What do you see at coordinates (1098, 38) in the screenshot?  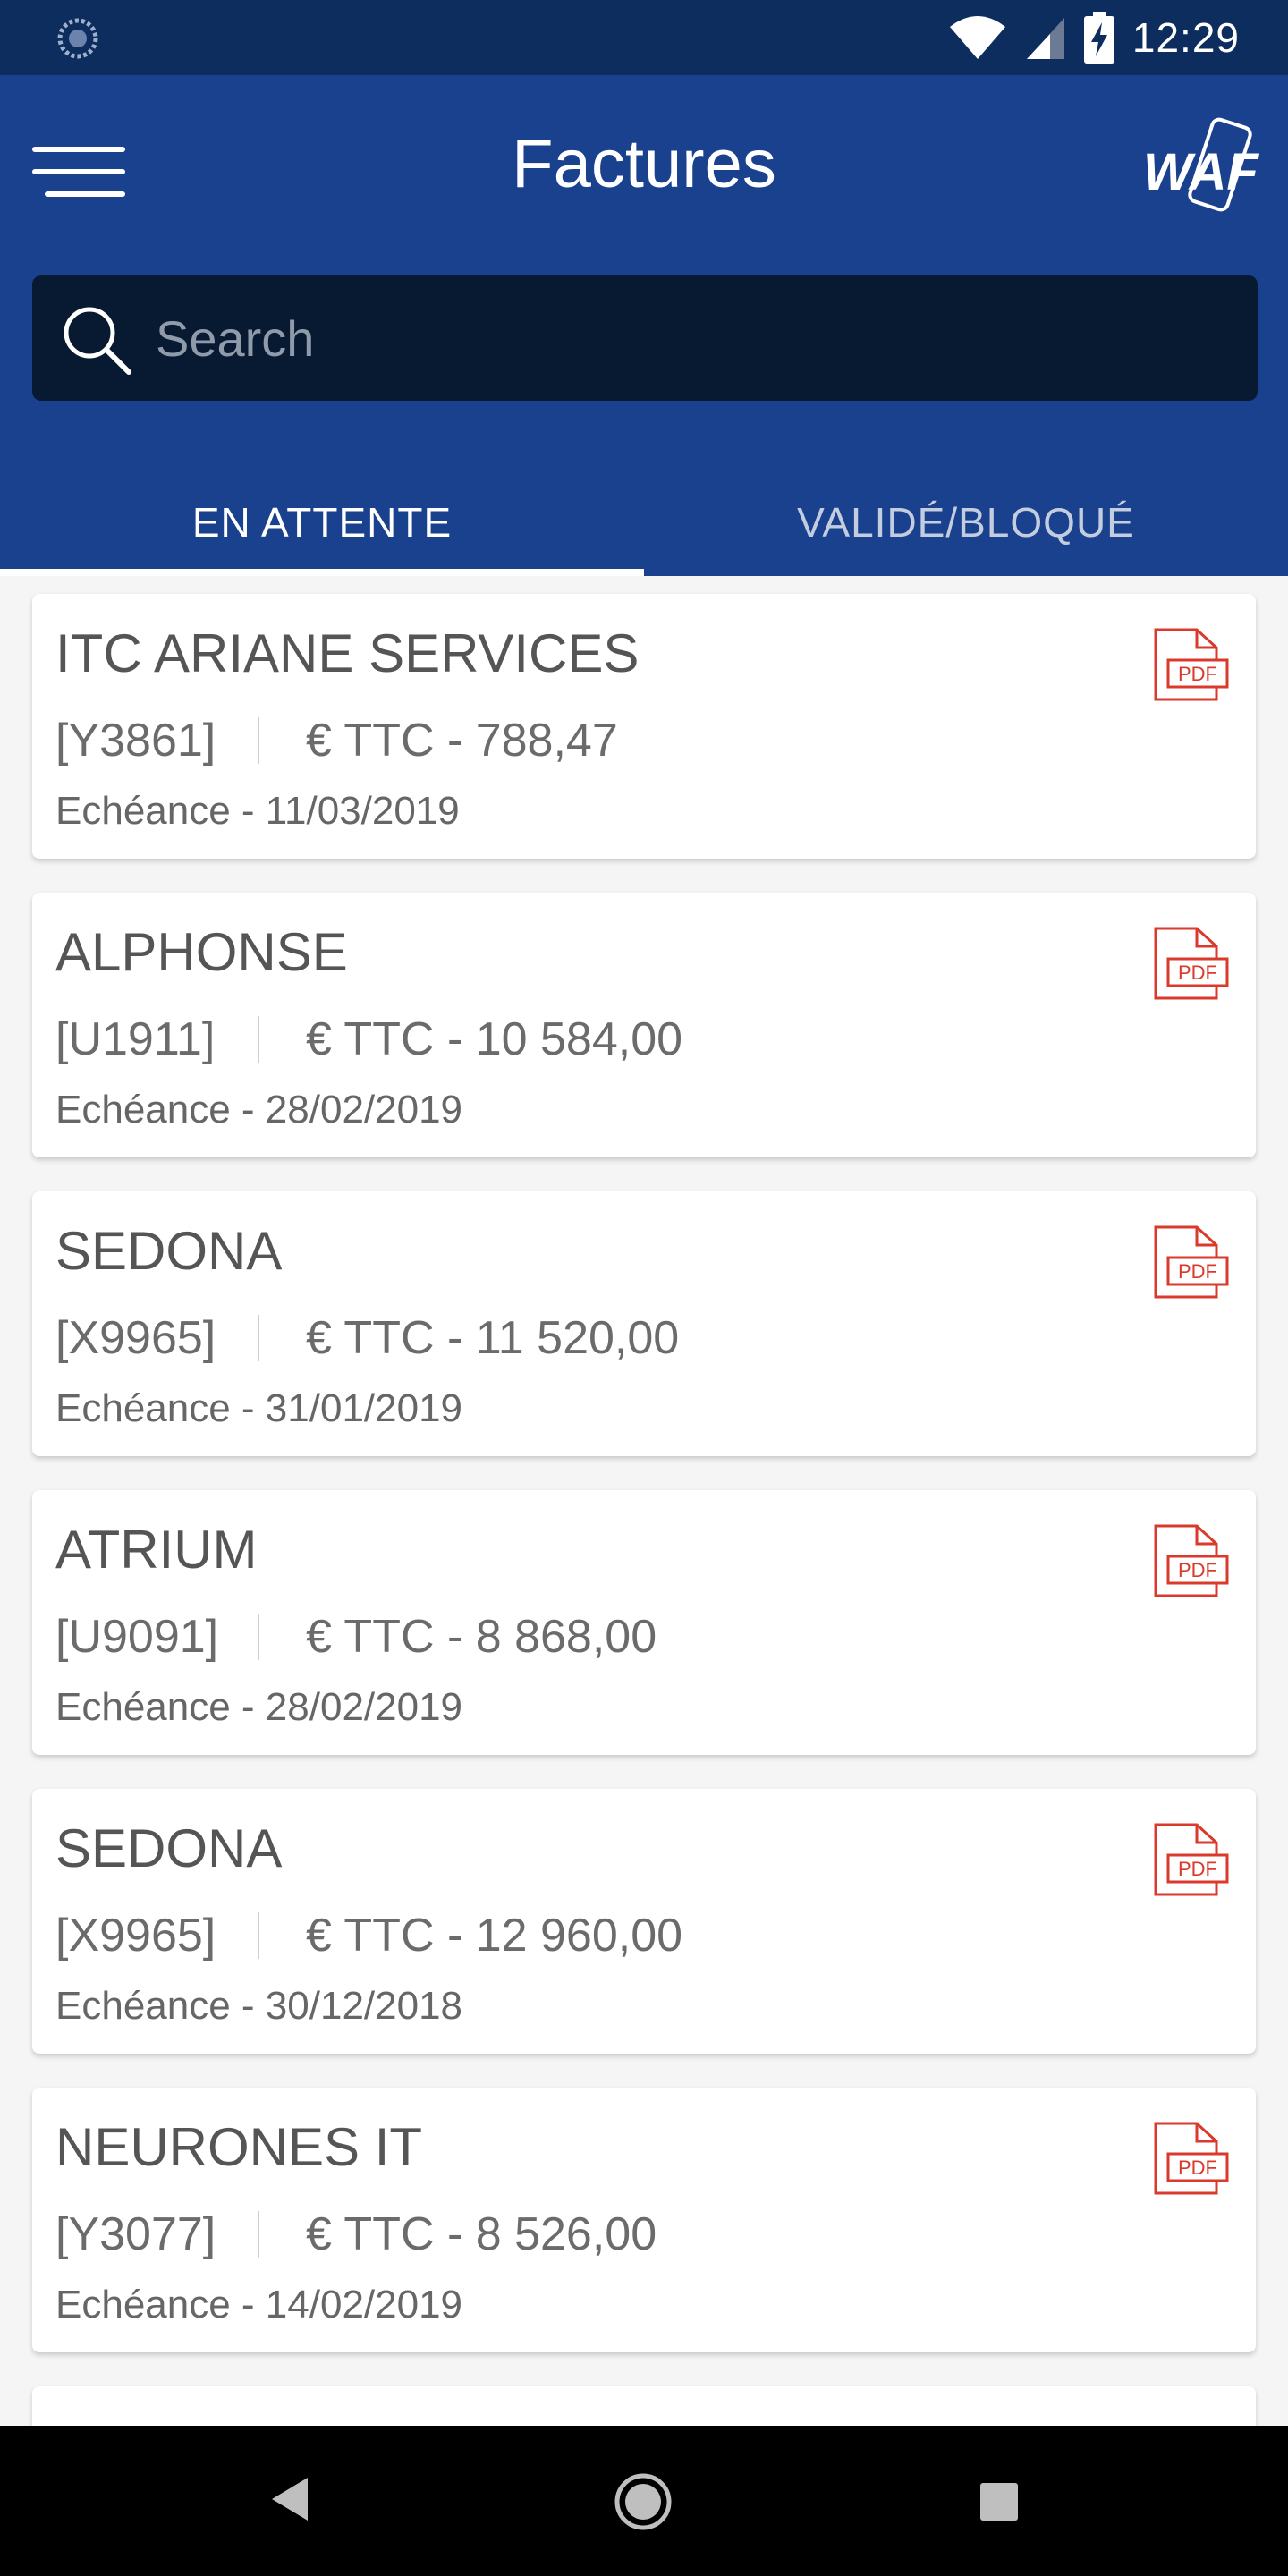 I see `battery-charging-icon` at bounding box center [1098, 38].